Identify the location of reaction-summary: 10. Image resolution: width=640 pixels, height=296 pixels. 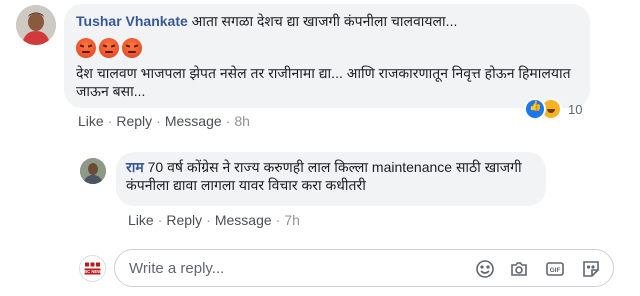
(553, 109).